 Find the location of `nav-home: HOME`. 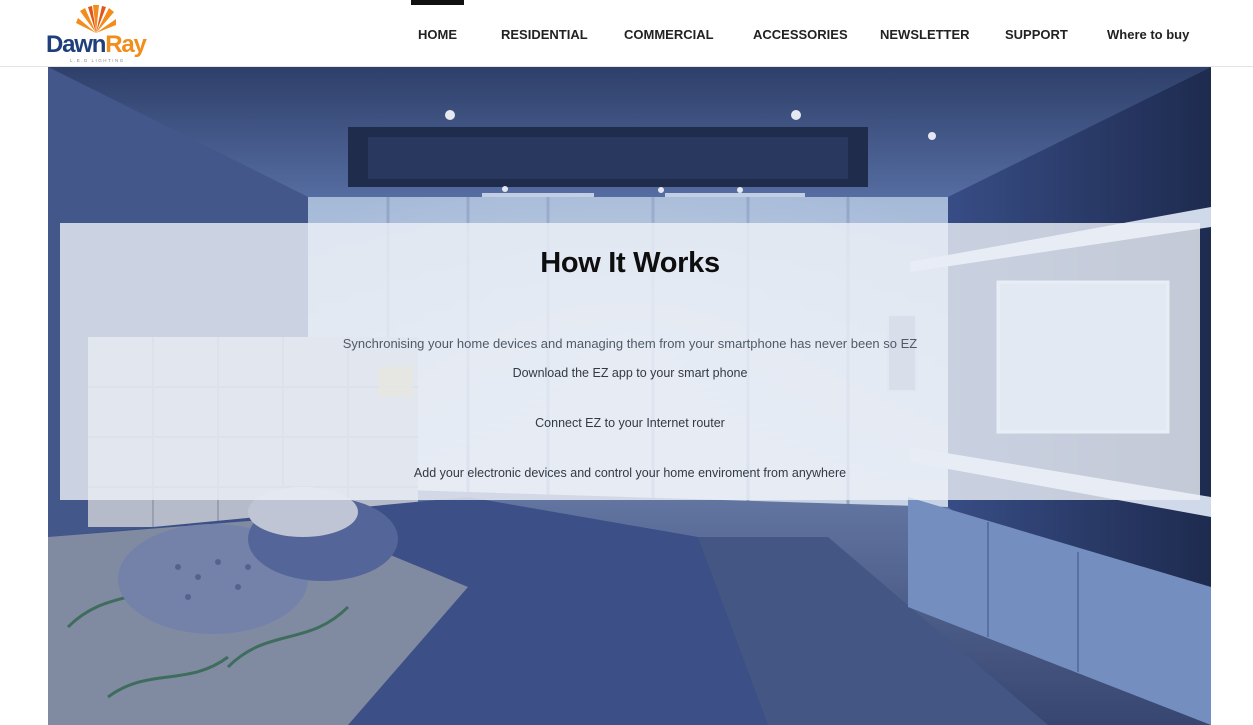

nav-home: HOME is located at coordinates (437, 33).